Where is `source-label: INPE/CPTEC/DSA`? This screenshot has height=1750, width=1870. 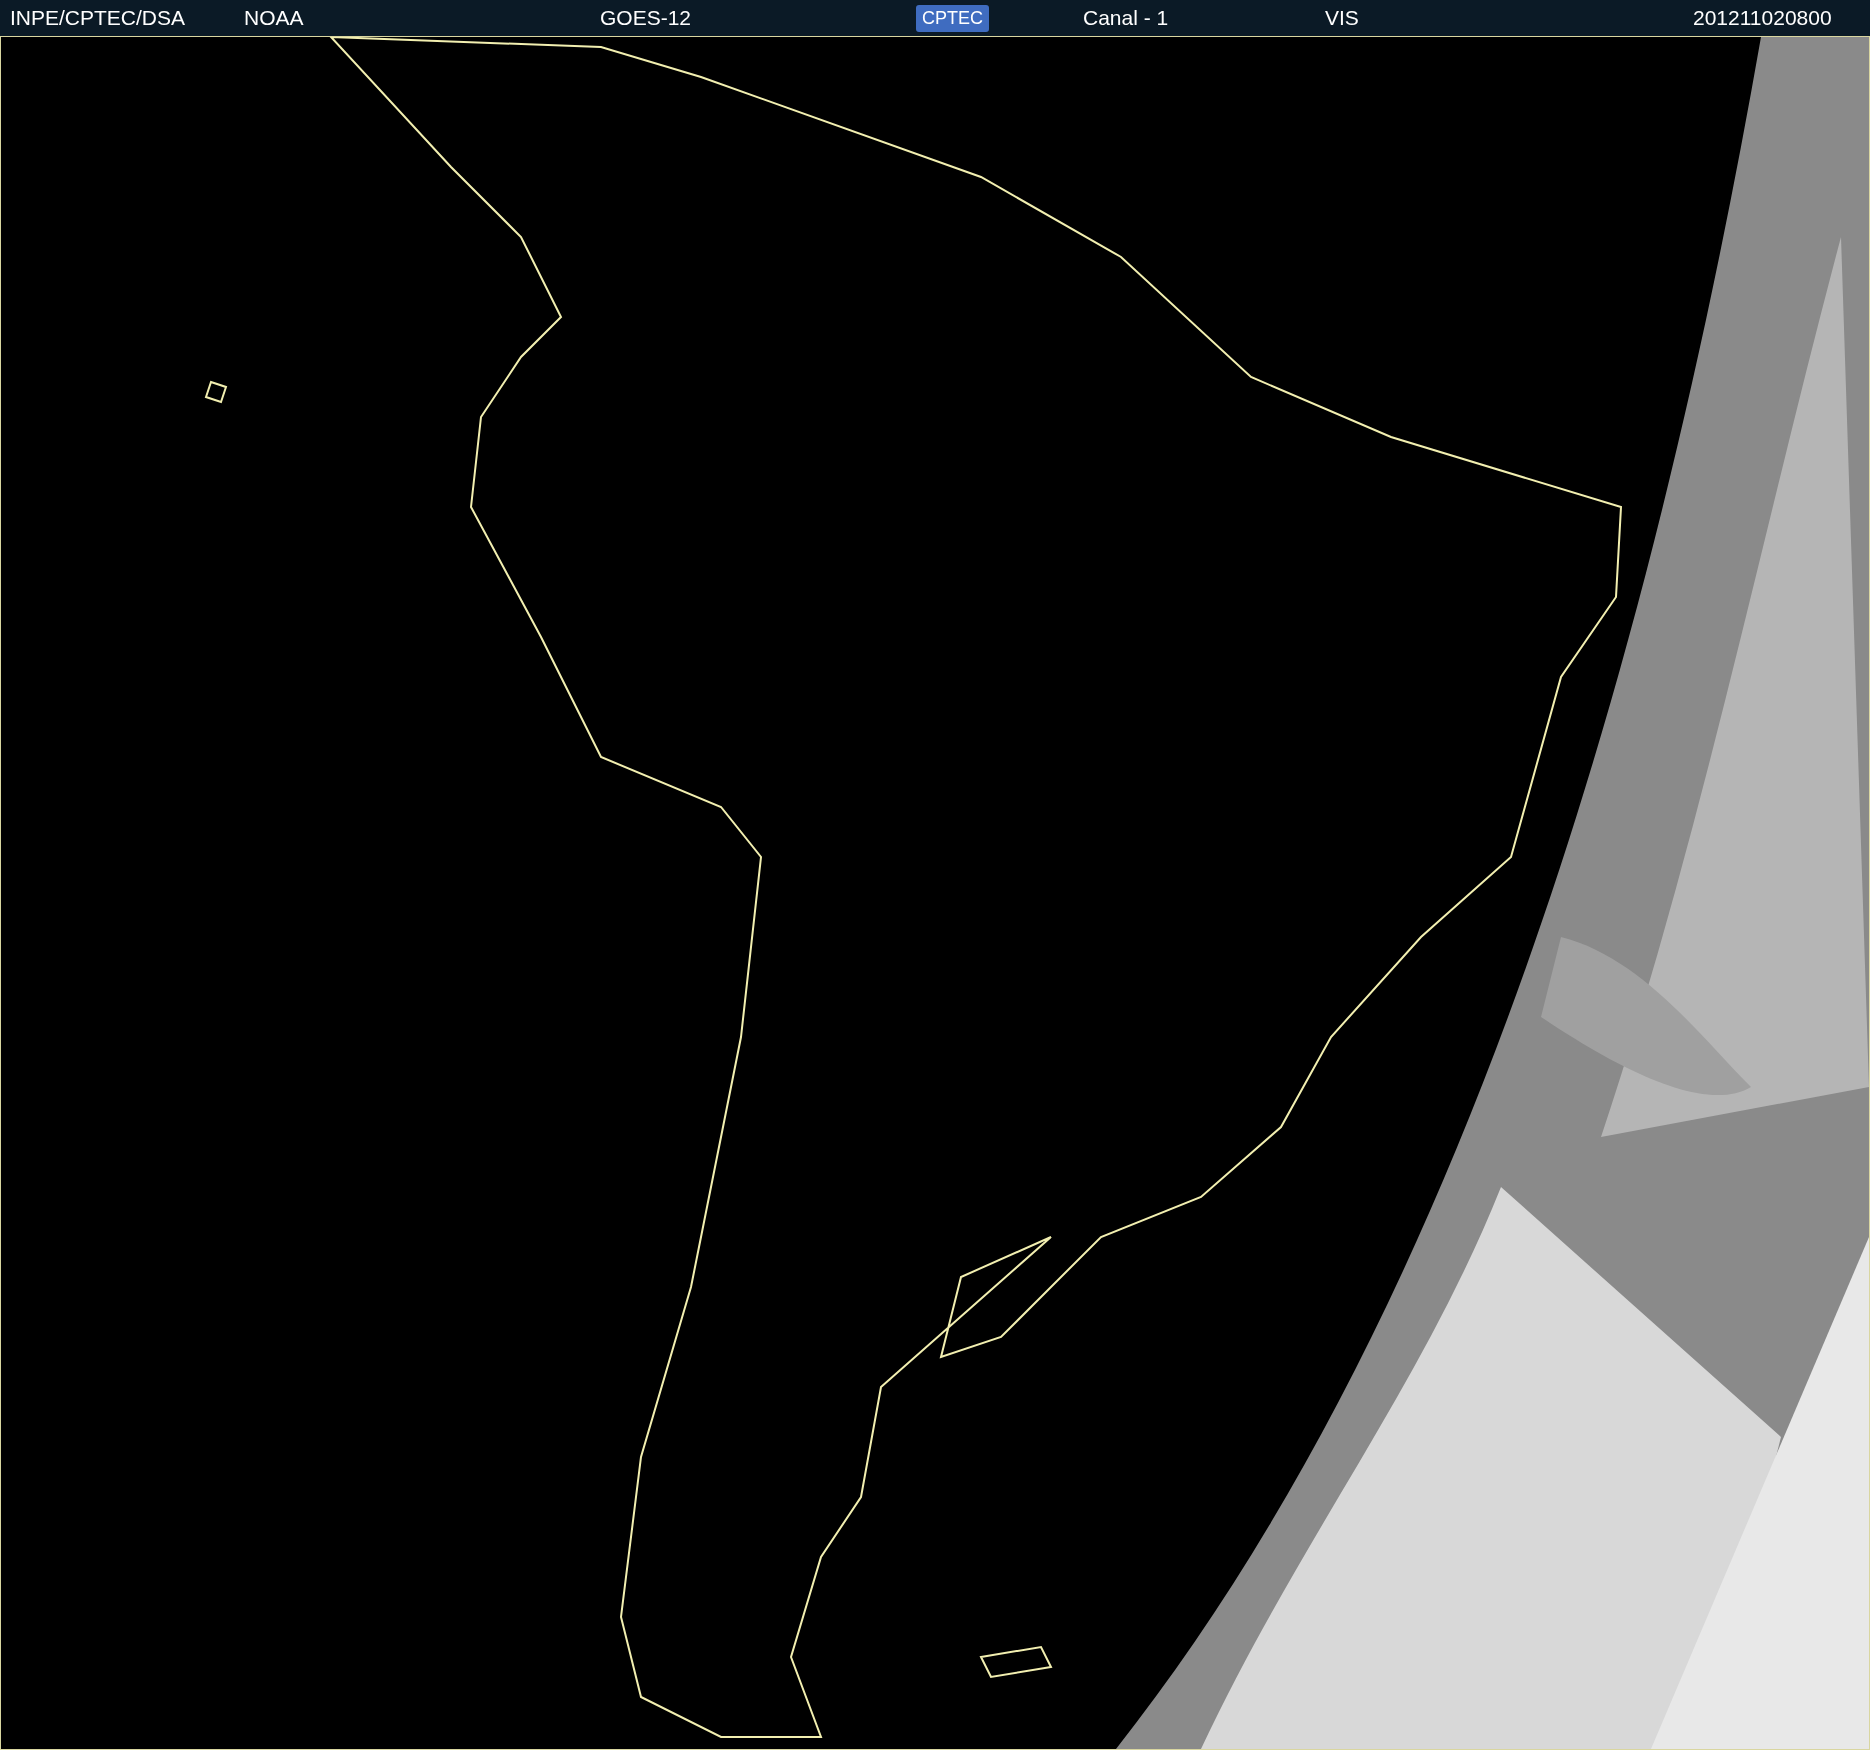 source-label: INPE/CPTEC/DSA is located at coordinates (98, 18).